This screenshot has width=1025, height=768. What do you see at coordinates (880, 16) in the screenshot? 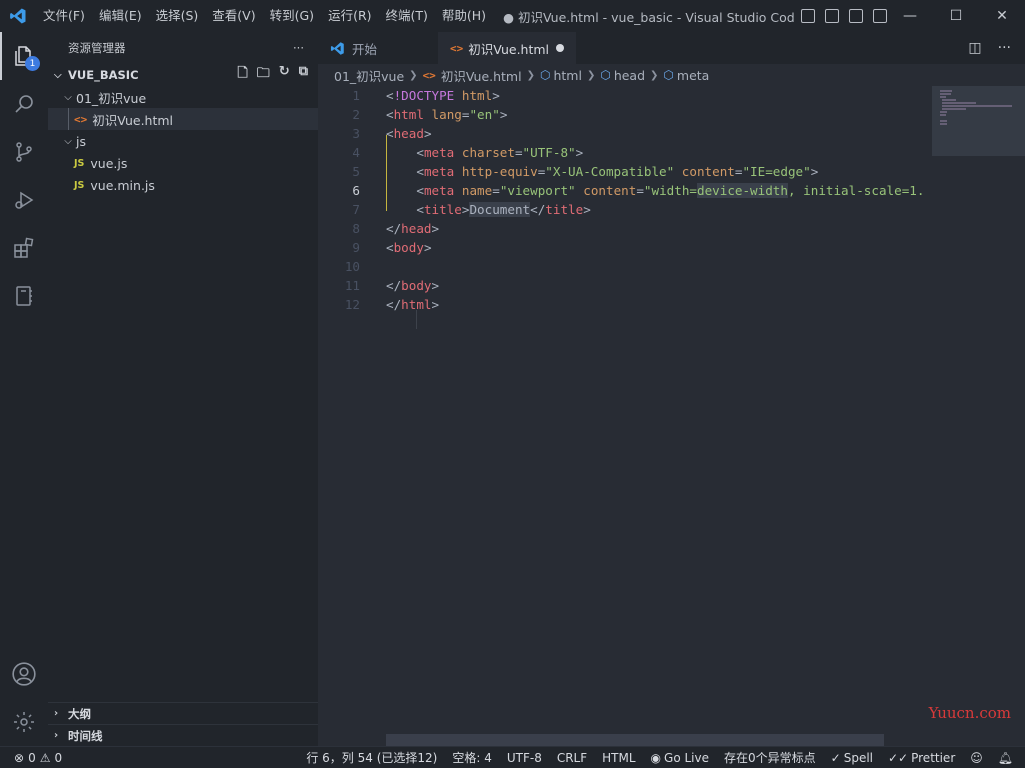
I see `customize-layout-icon` at bounding box center [880, 16].